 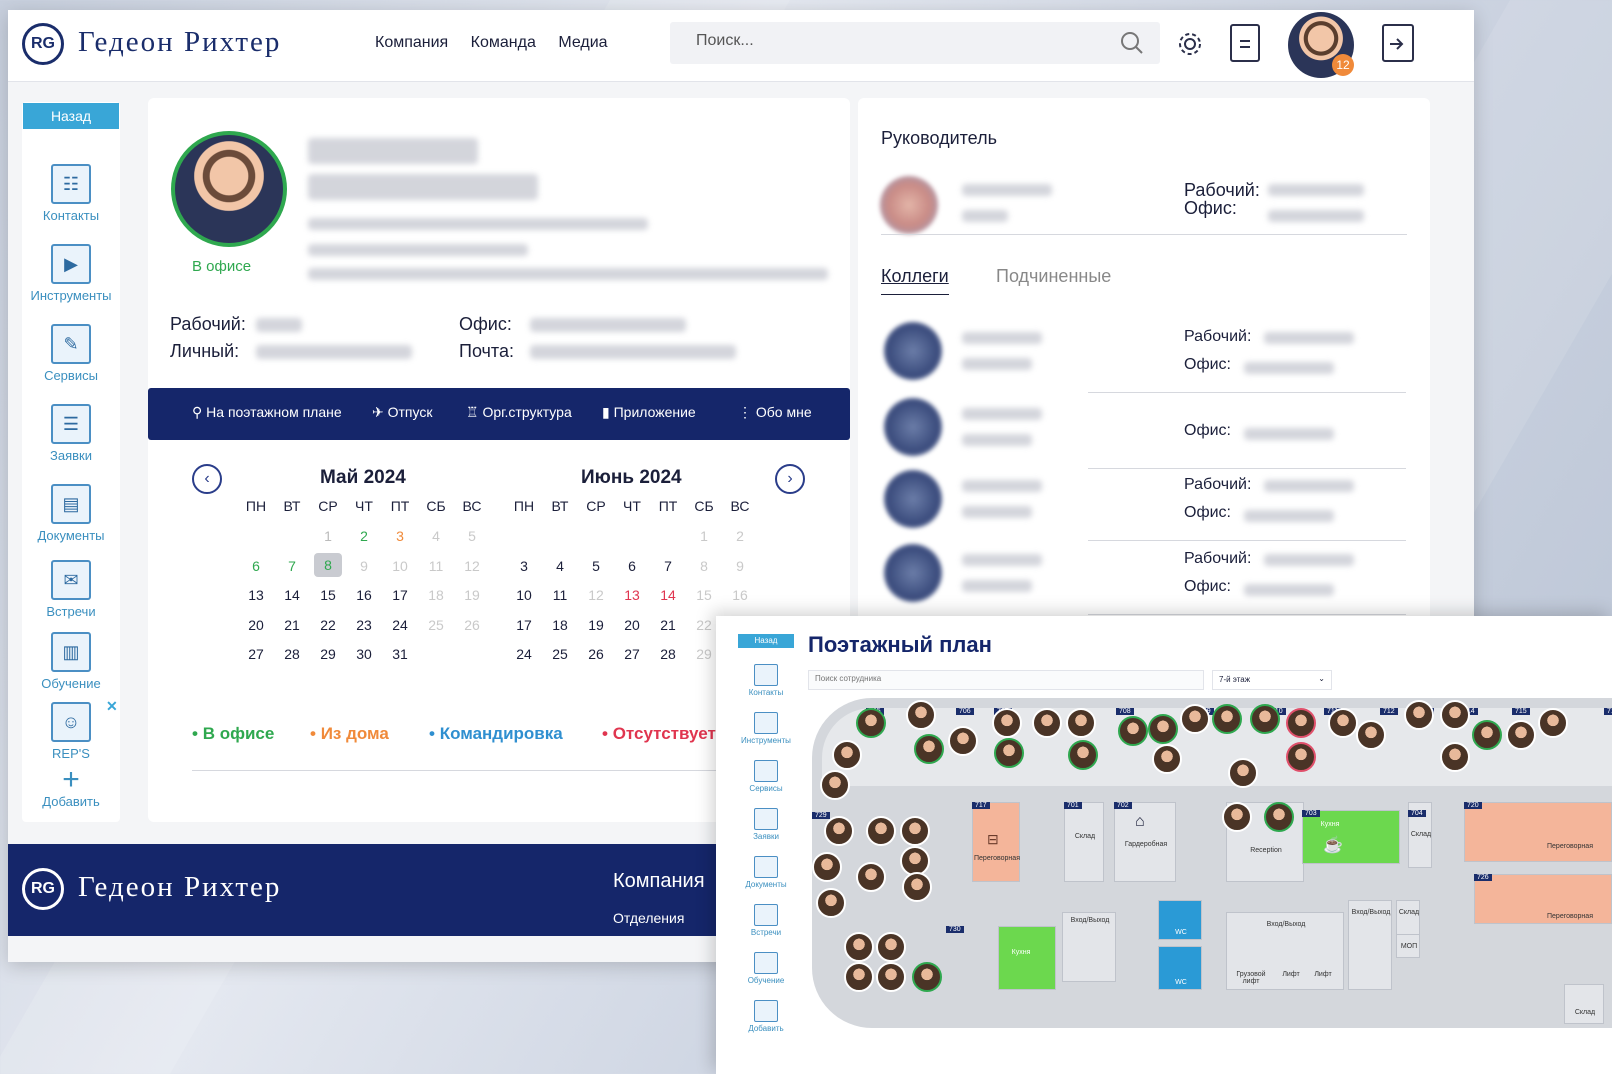 What do you see at coordinates (71, 433) in the screenshot?
I see `sidebar-item-requests: ☰ Заявки` at bounding box center [71, 433].